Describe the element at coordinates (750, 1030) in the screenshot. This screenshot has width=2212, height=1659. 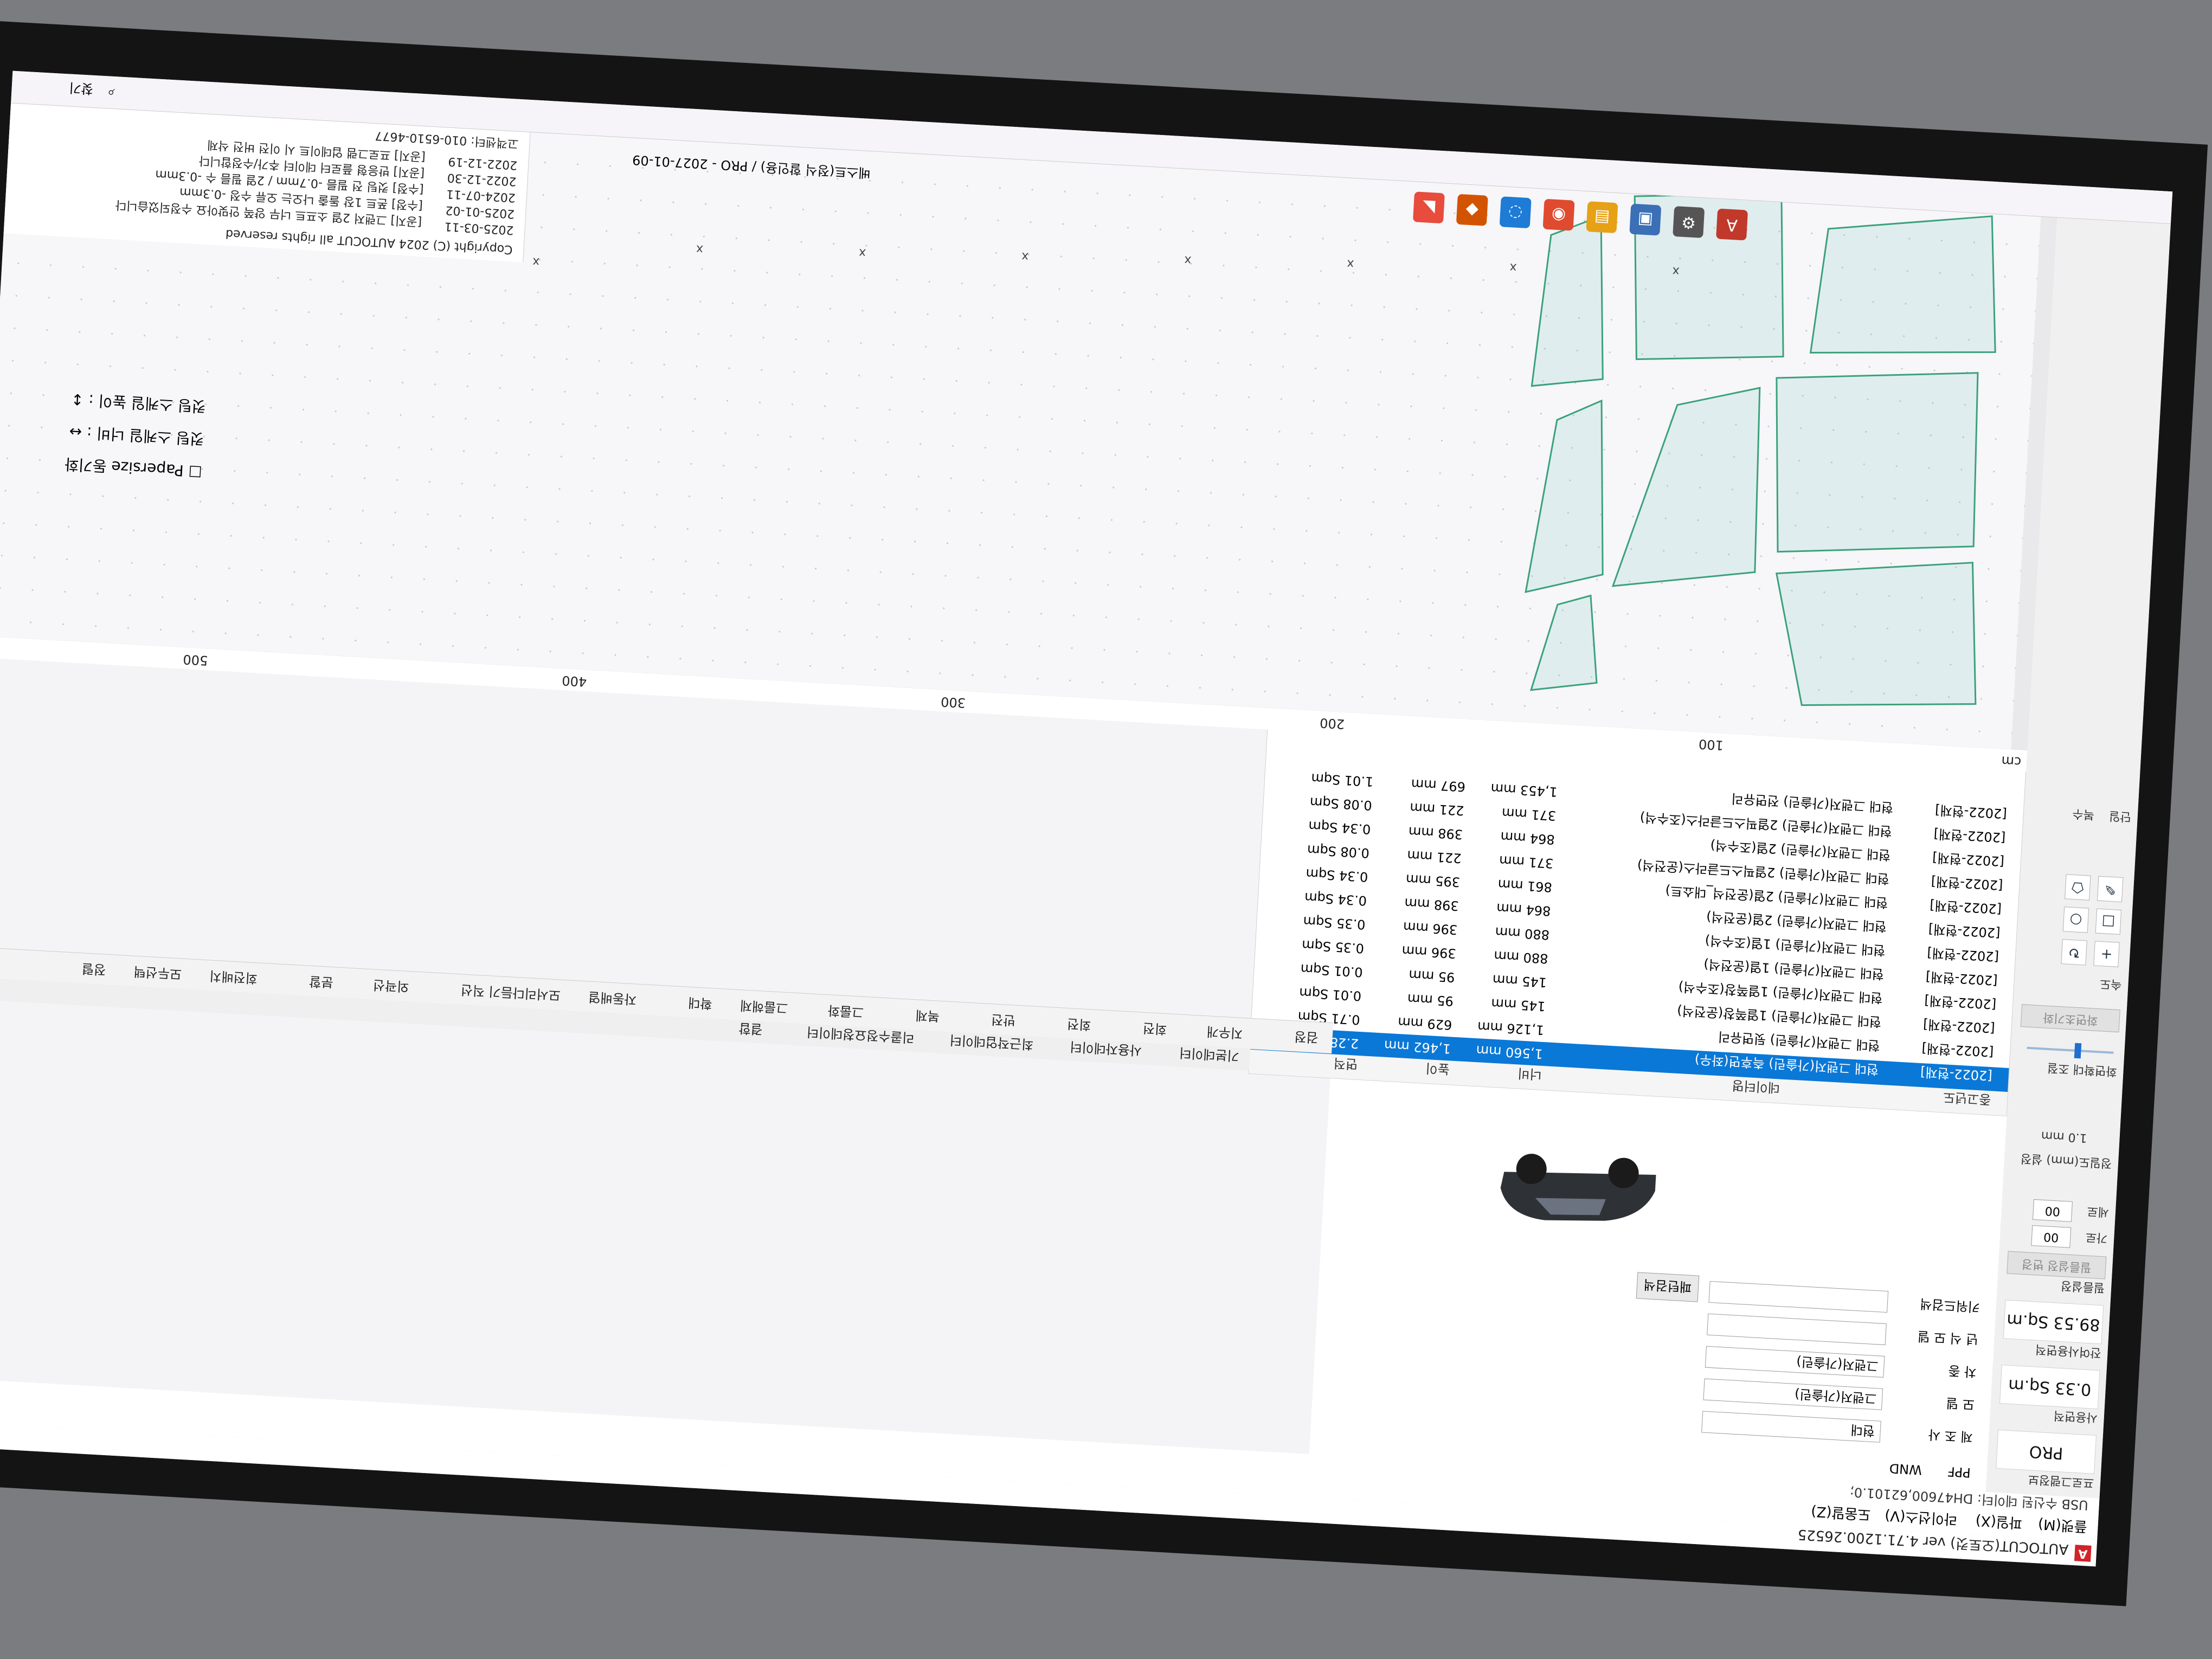
I see `tab-combine: 결합` at that location.